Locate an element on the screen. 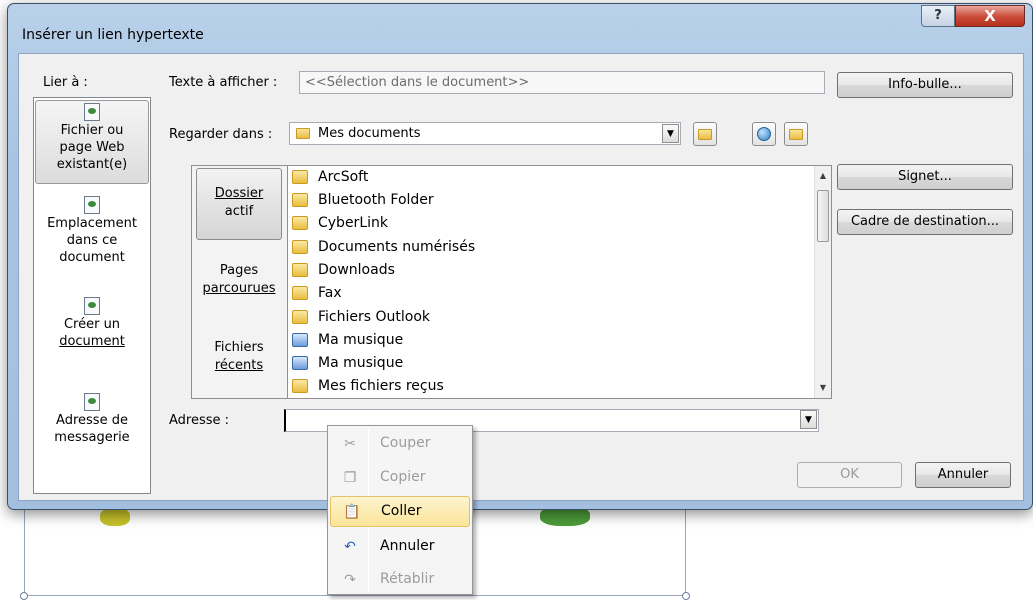  file-name: Downloads is located at coordinates (356, 270).